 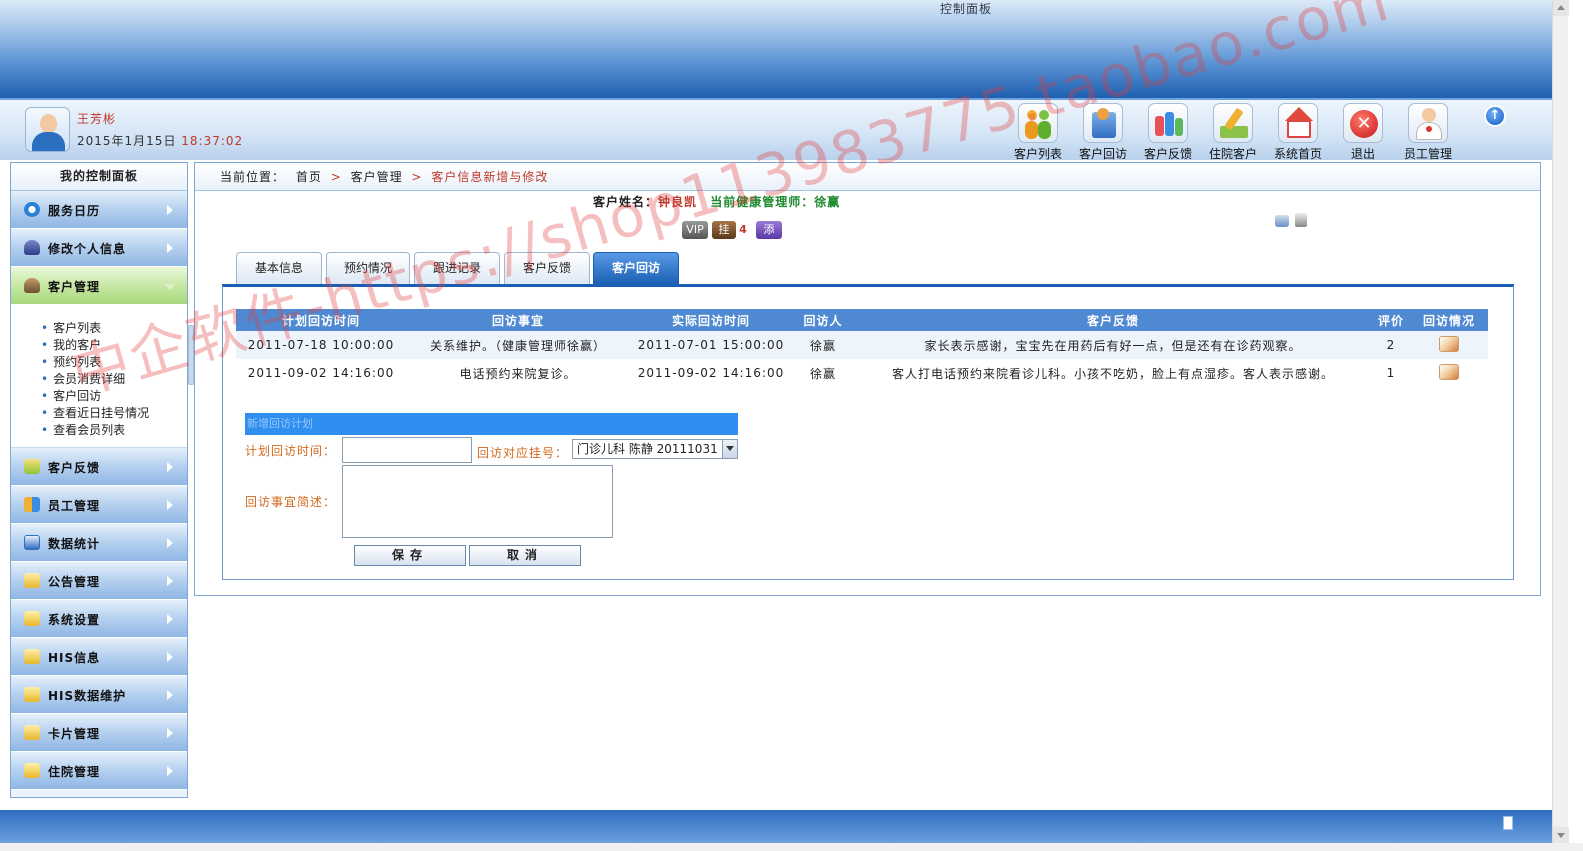 What do you see at coordinates (823, 320) in the screenshot?
I see `col-visitor: 回访人` at bounding box center [823, 320].